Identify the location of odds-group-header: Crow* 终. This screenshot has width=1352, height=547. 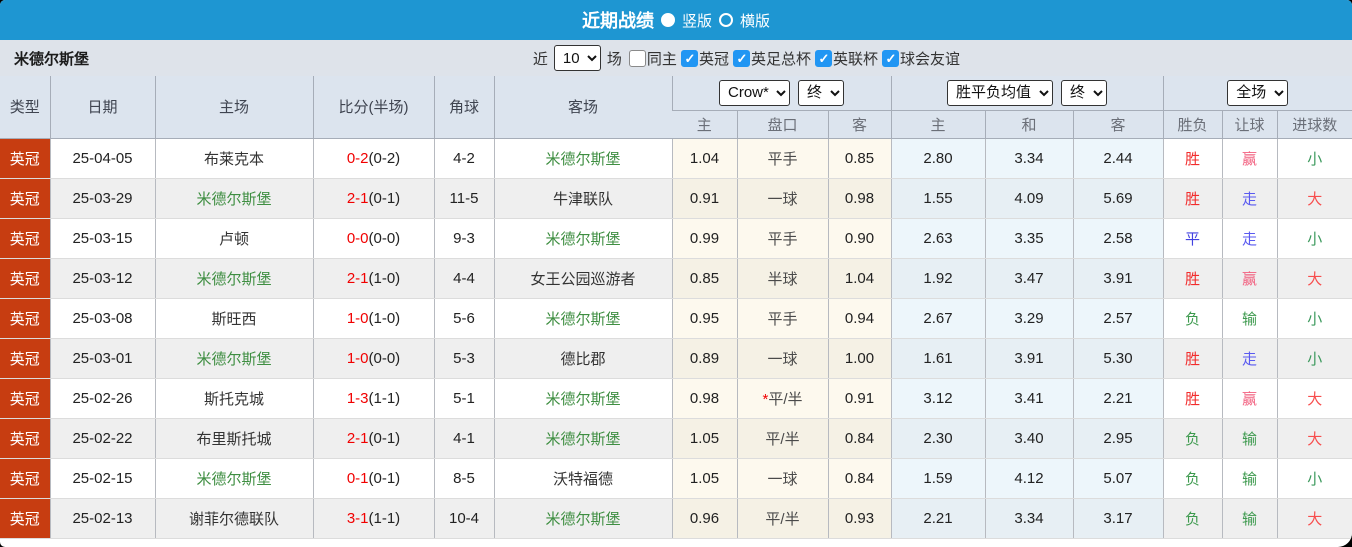
(781, 93).